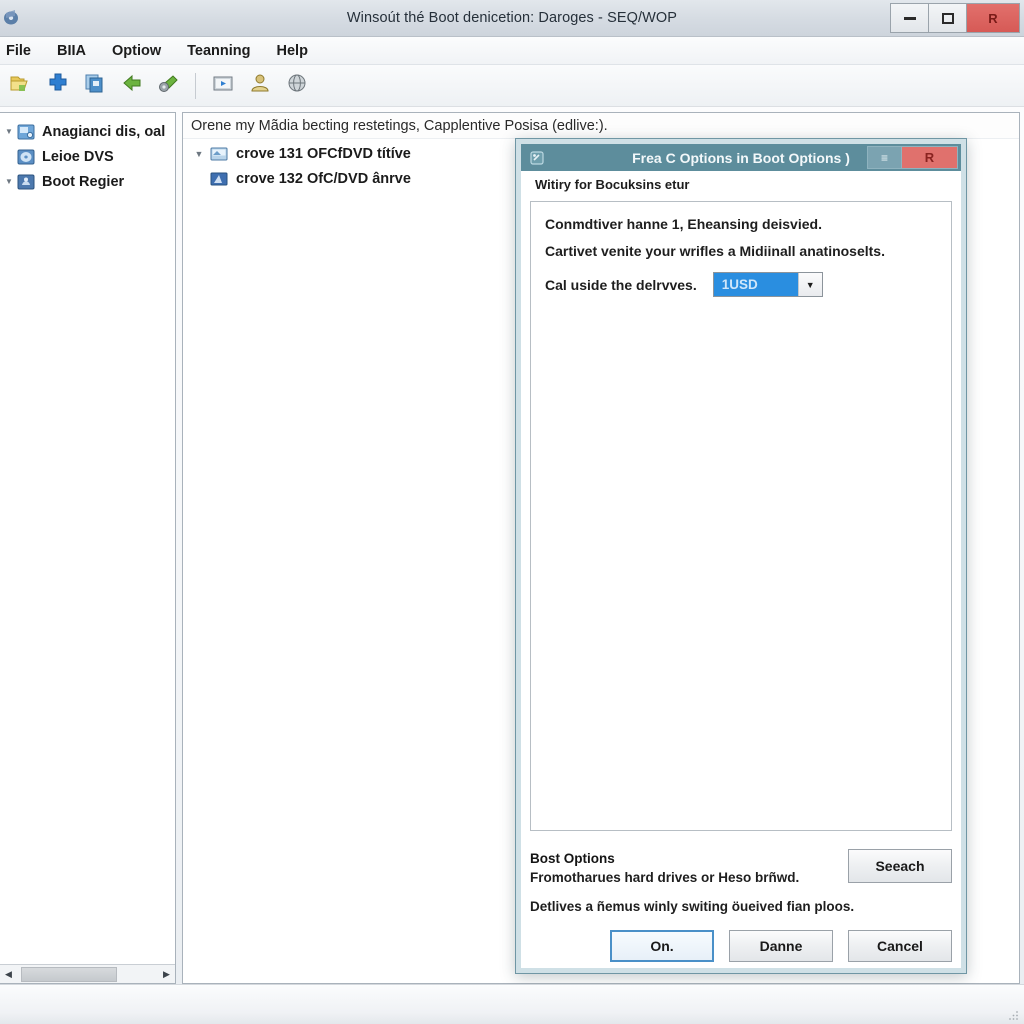  What do you see at coordinates (929, 157) in the screenshot?
I see `dialog-close-button: R` at bounding box center [929, 157].